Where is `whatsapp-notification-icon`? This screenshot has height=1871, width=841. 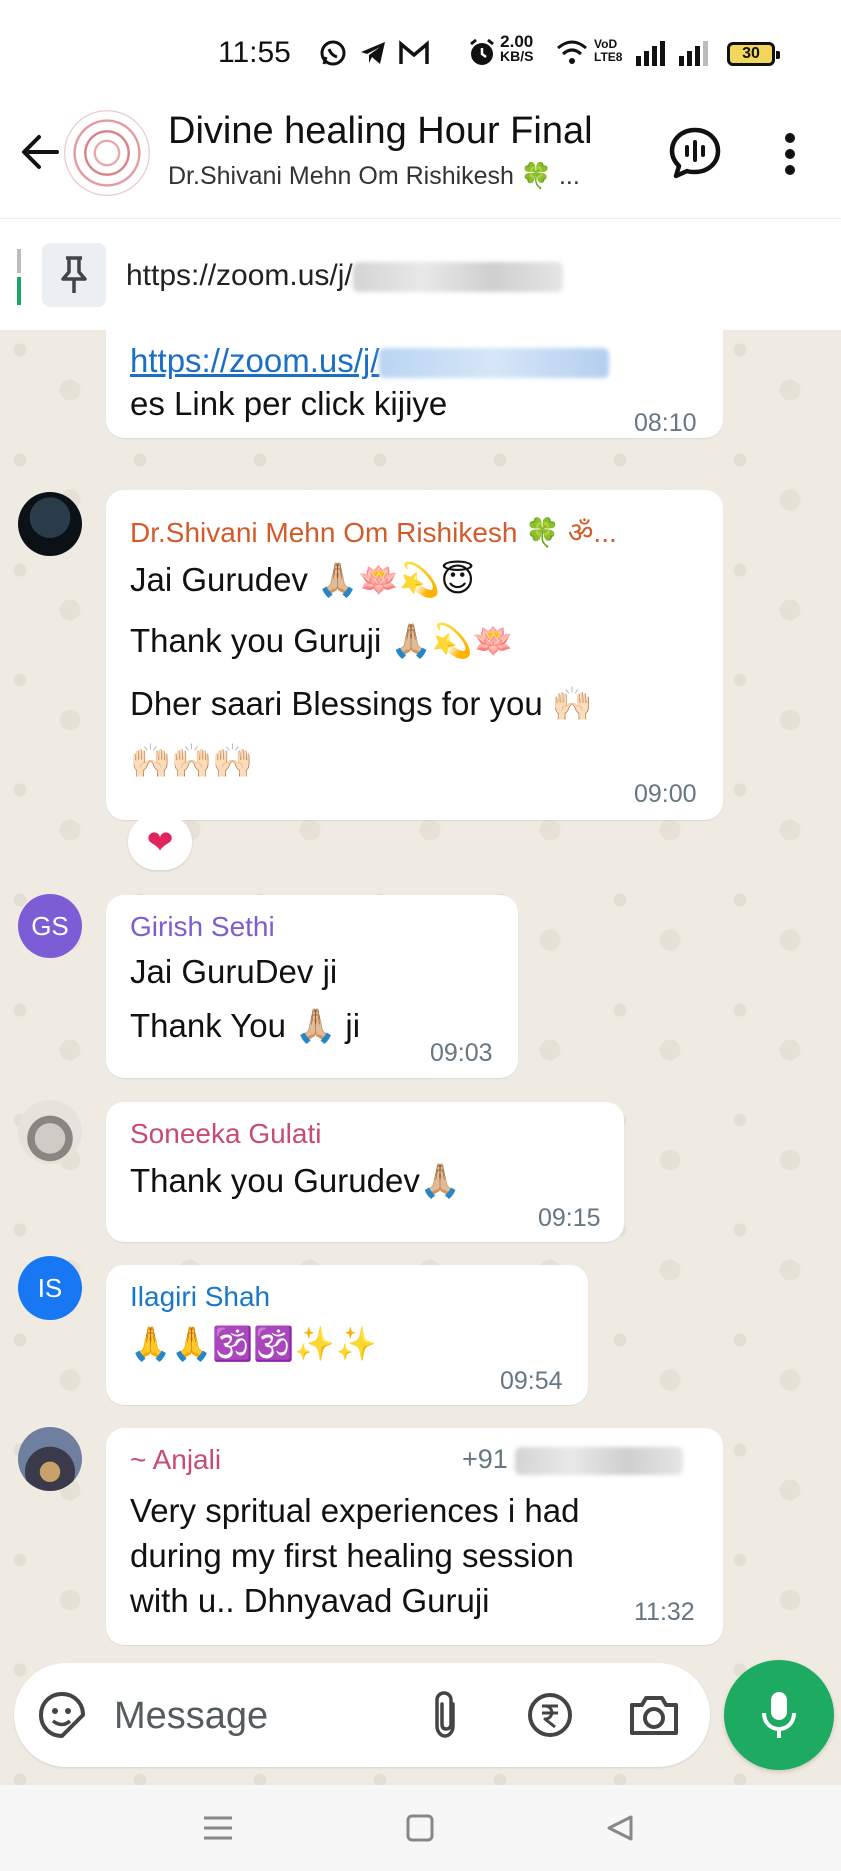 whatsapp-notification-icon is located at coordinates (333, 56).